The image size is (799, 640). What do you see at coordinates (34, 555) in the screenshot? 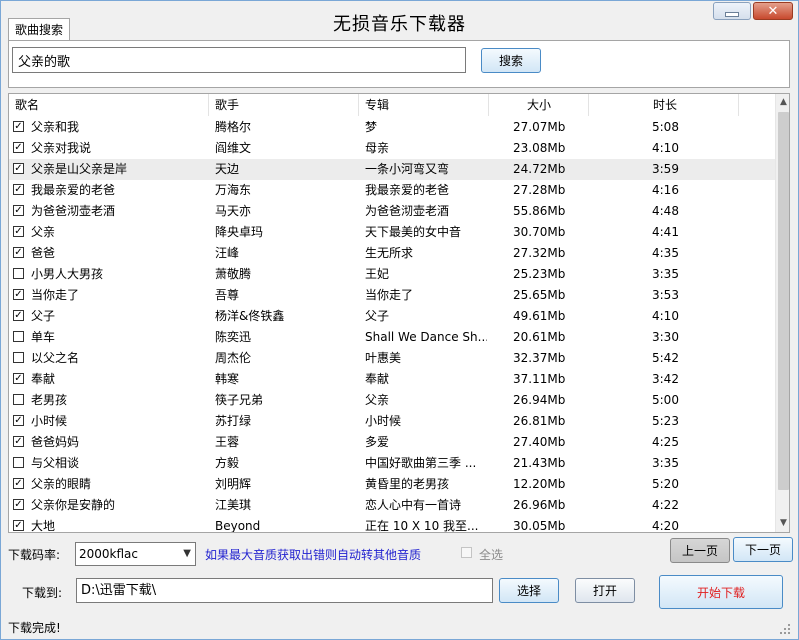
I see `bitrate-label: 下载码率:` at bounding box center [34, 555].